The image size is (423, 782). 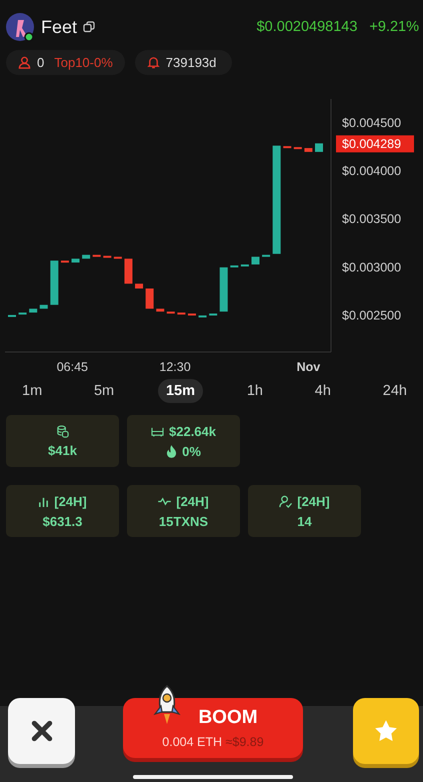 I want to click on stat-value: 15TXNS, so click(x=183, y=521).